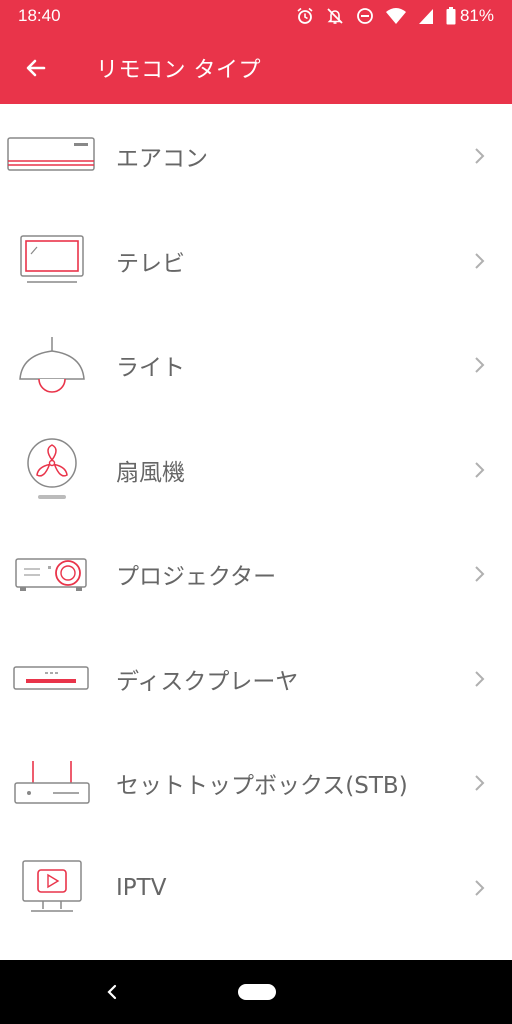 Image resolution: width=512 pixels, height=1024 pixels. Describe the element at coordinates (256, 888) in the screenshot. I see `list-item-iptv: IPTV` at that location.